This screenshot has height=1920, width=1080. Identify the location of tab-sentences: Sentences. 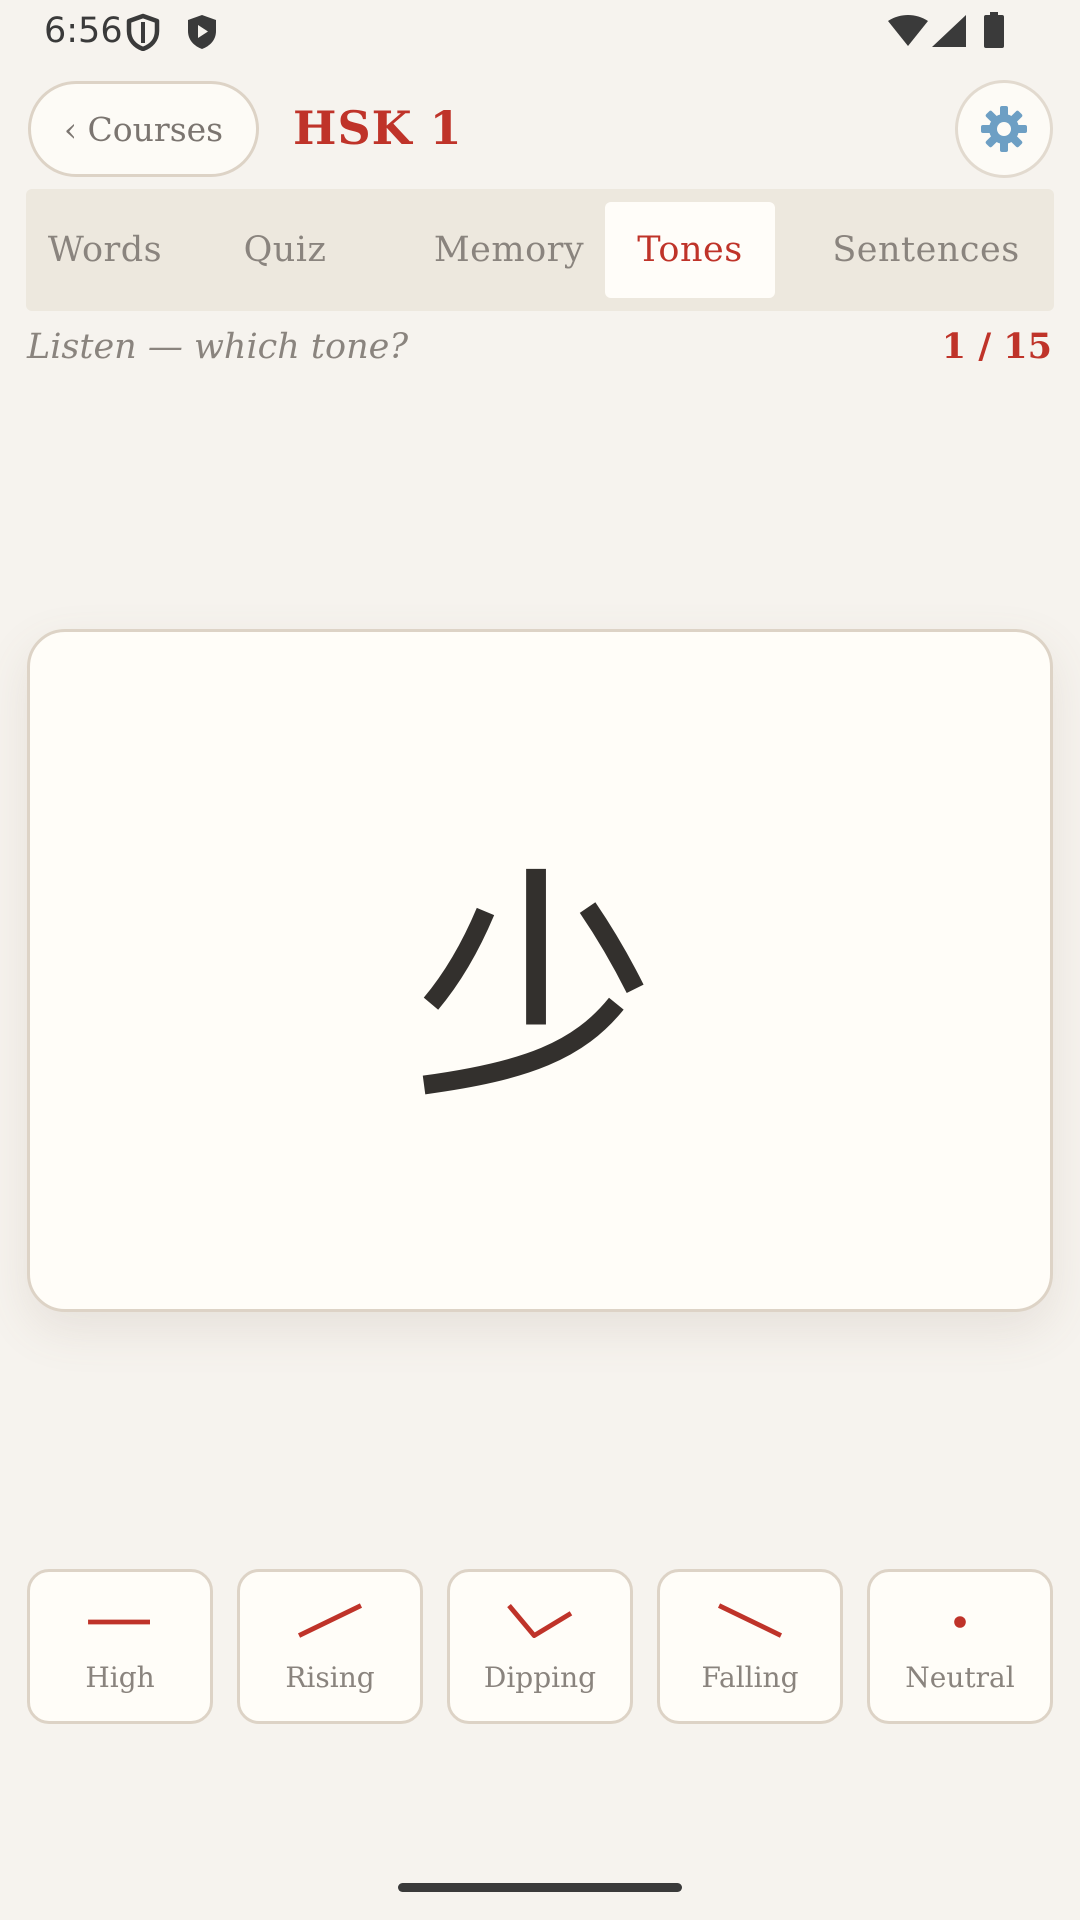
(926, 250).